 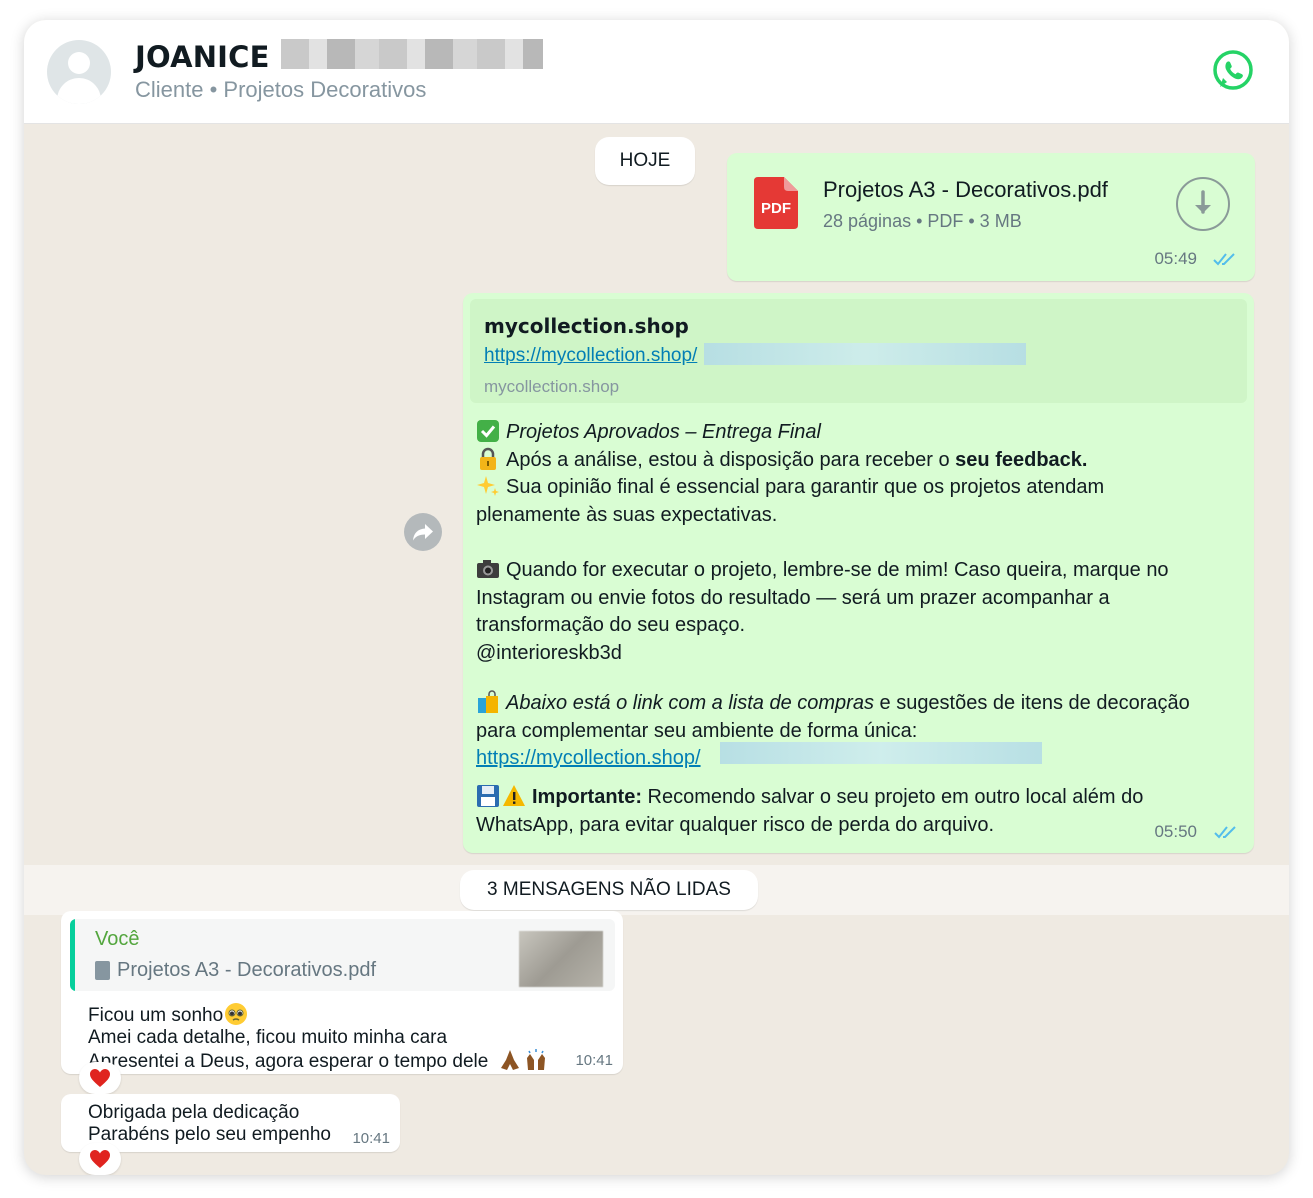 What do you see at coordinates (922, 221) in the screenshot?
I see `document-meta: 28 páginas • PDF • 3 MB` at bounding box center [922, 221].